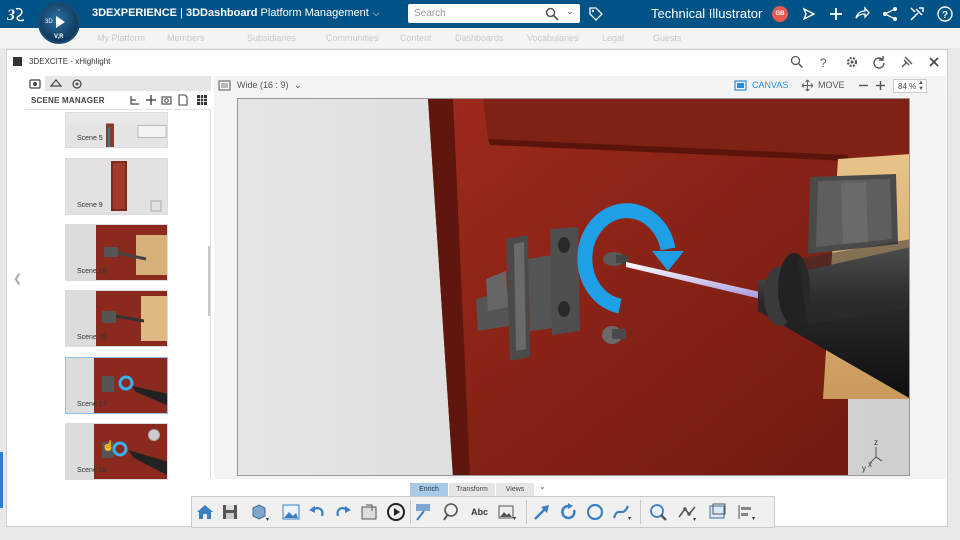  Describe the element at coordinates (553, 38) in the screenshot. I see `dashboard-tab: Vocabularies` at that location.